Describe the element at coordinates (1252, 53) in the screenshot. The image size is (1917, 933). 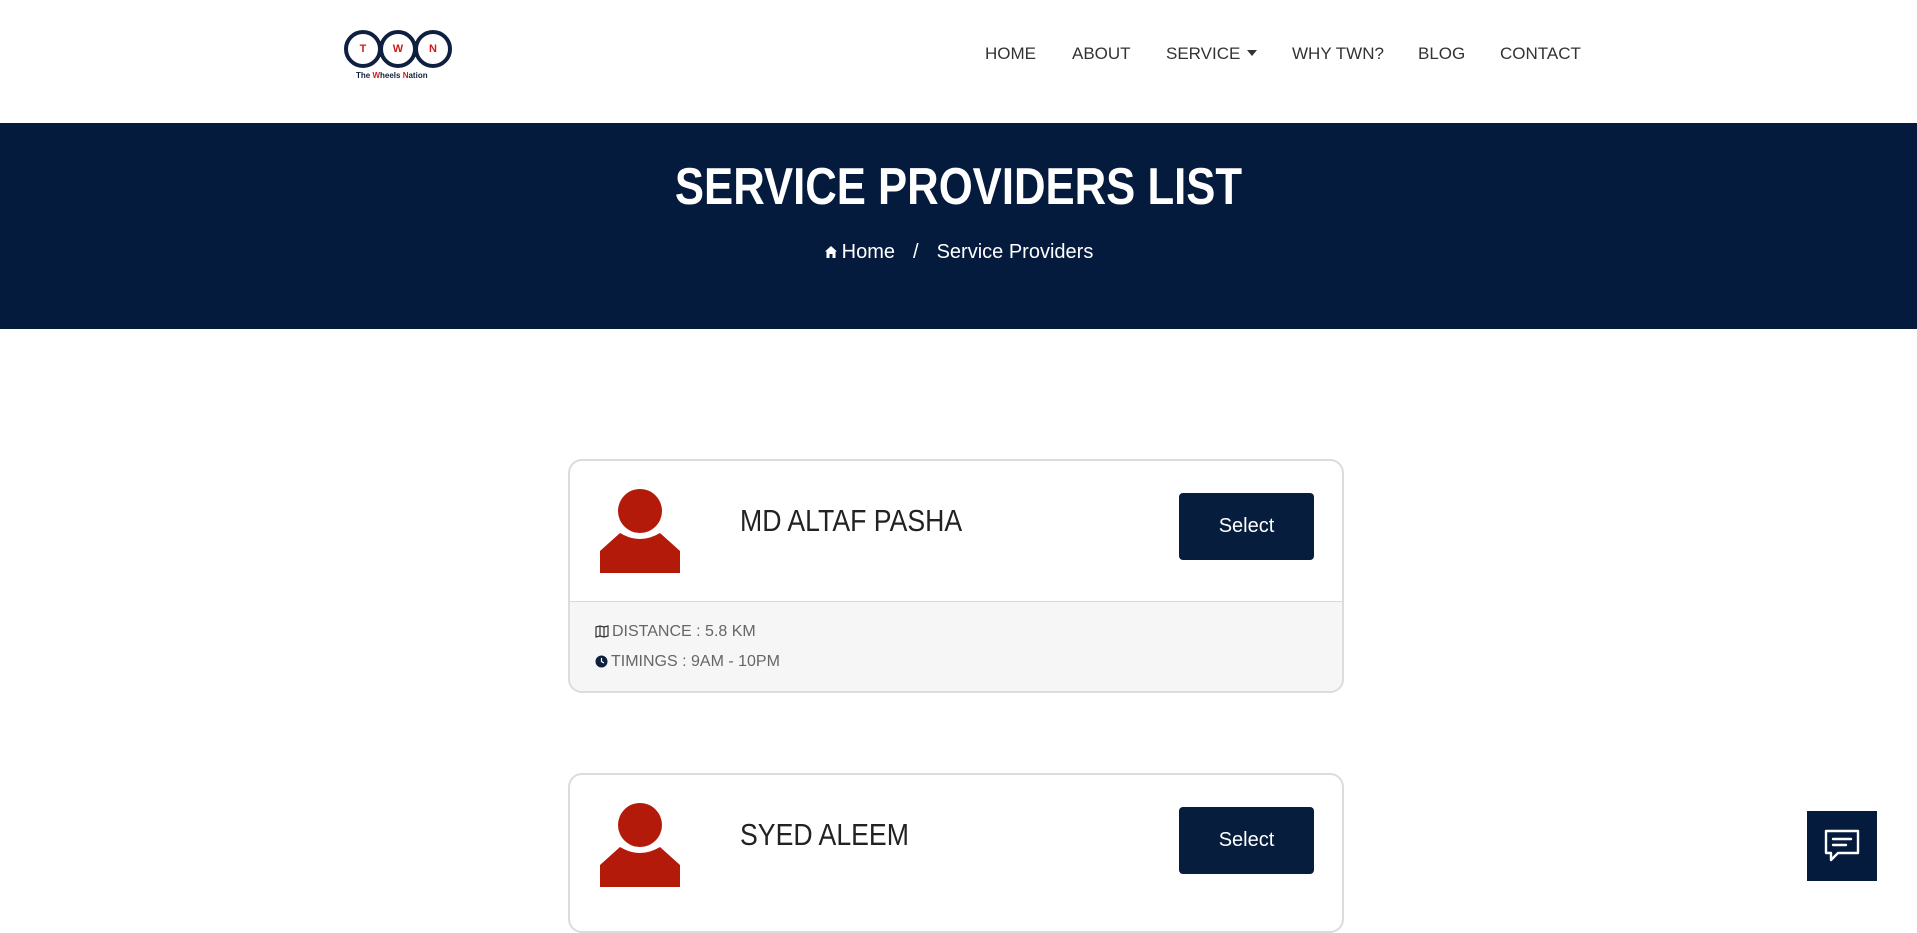
I see `chevron-down-icon` at that location.